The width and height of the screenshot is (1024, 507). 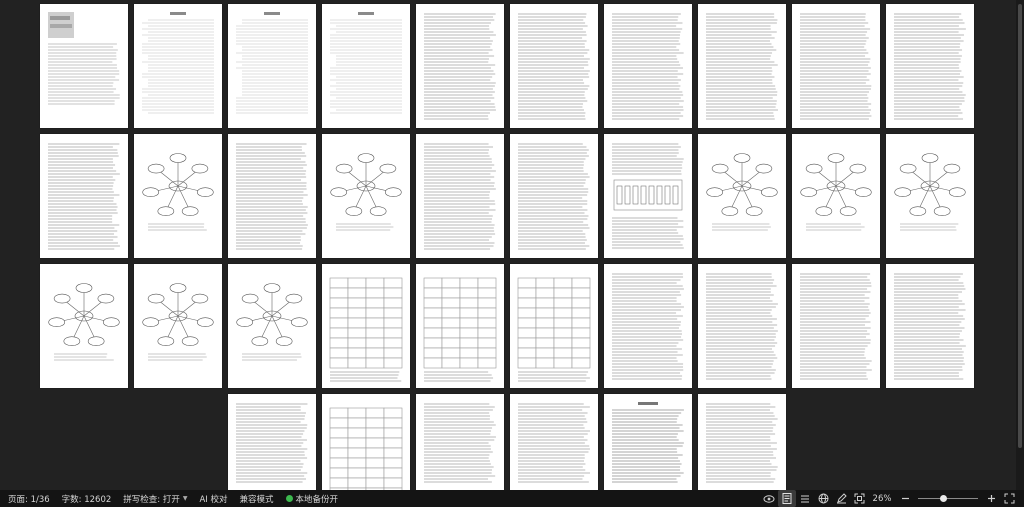 I want to click on chevron-down-icon: ▼, so click(x=185, y=498).